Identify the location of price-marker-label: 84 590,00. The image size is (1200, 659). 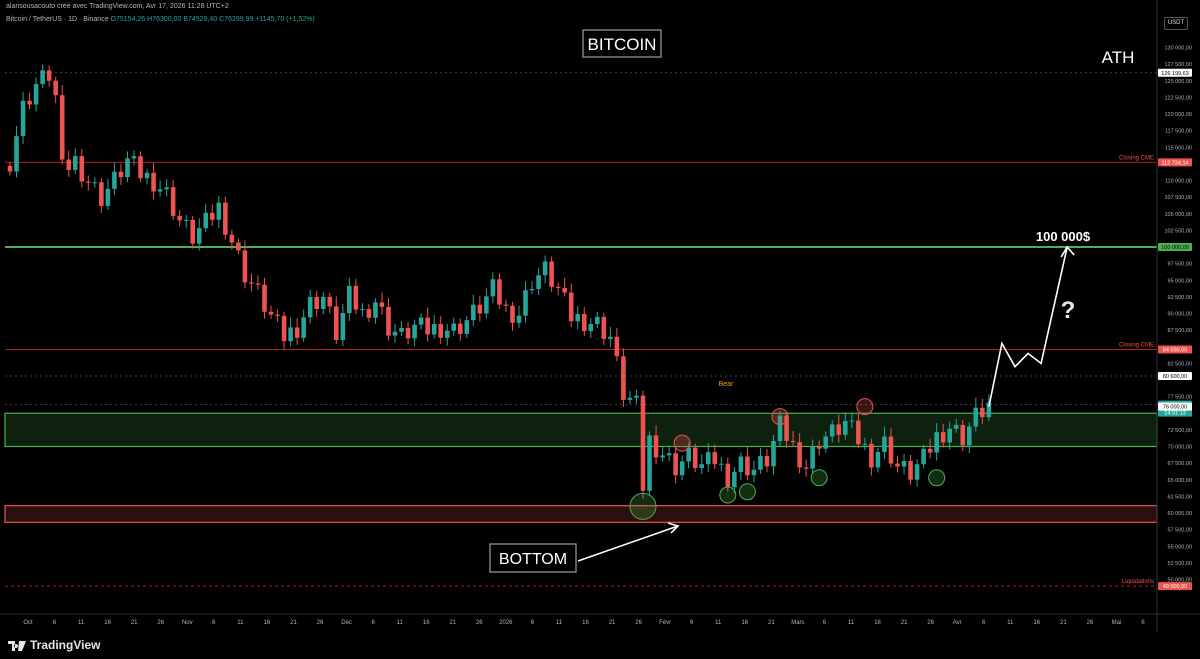
(1175, 350).